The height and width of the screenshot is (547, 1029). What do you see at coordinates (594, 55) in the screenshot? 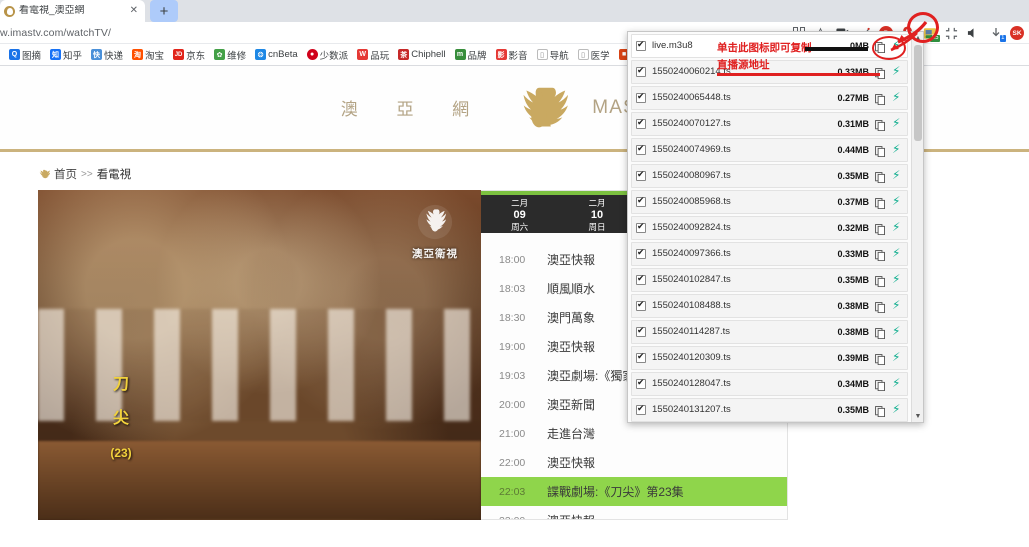
I see `bookmark-item: ▯ 医学` at bounding box center [594, 55].